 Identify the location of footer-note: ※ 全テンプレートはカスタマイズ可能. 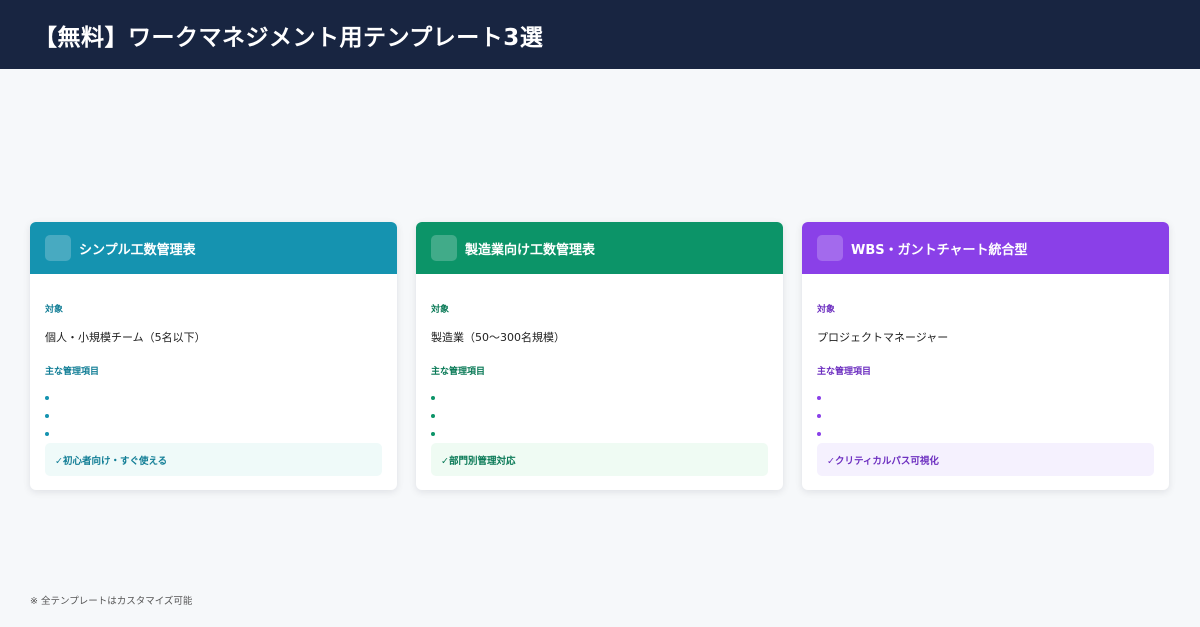
(111, 601).